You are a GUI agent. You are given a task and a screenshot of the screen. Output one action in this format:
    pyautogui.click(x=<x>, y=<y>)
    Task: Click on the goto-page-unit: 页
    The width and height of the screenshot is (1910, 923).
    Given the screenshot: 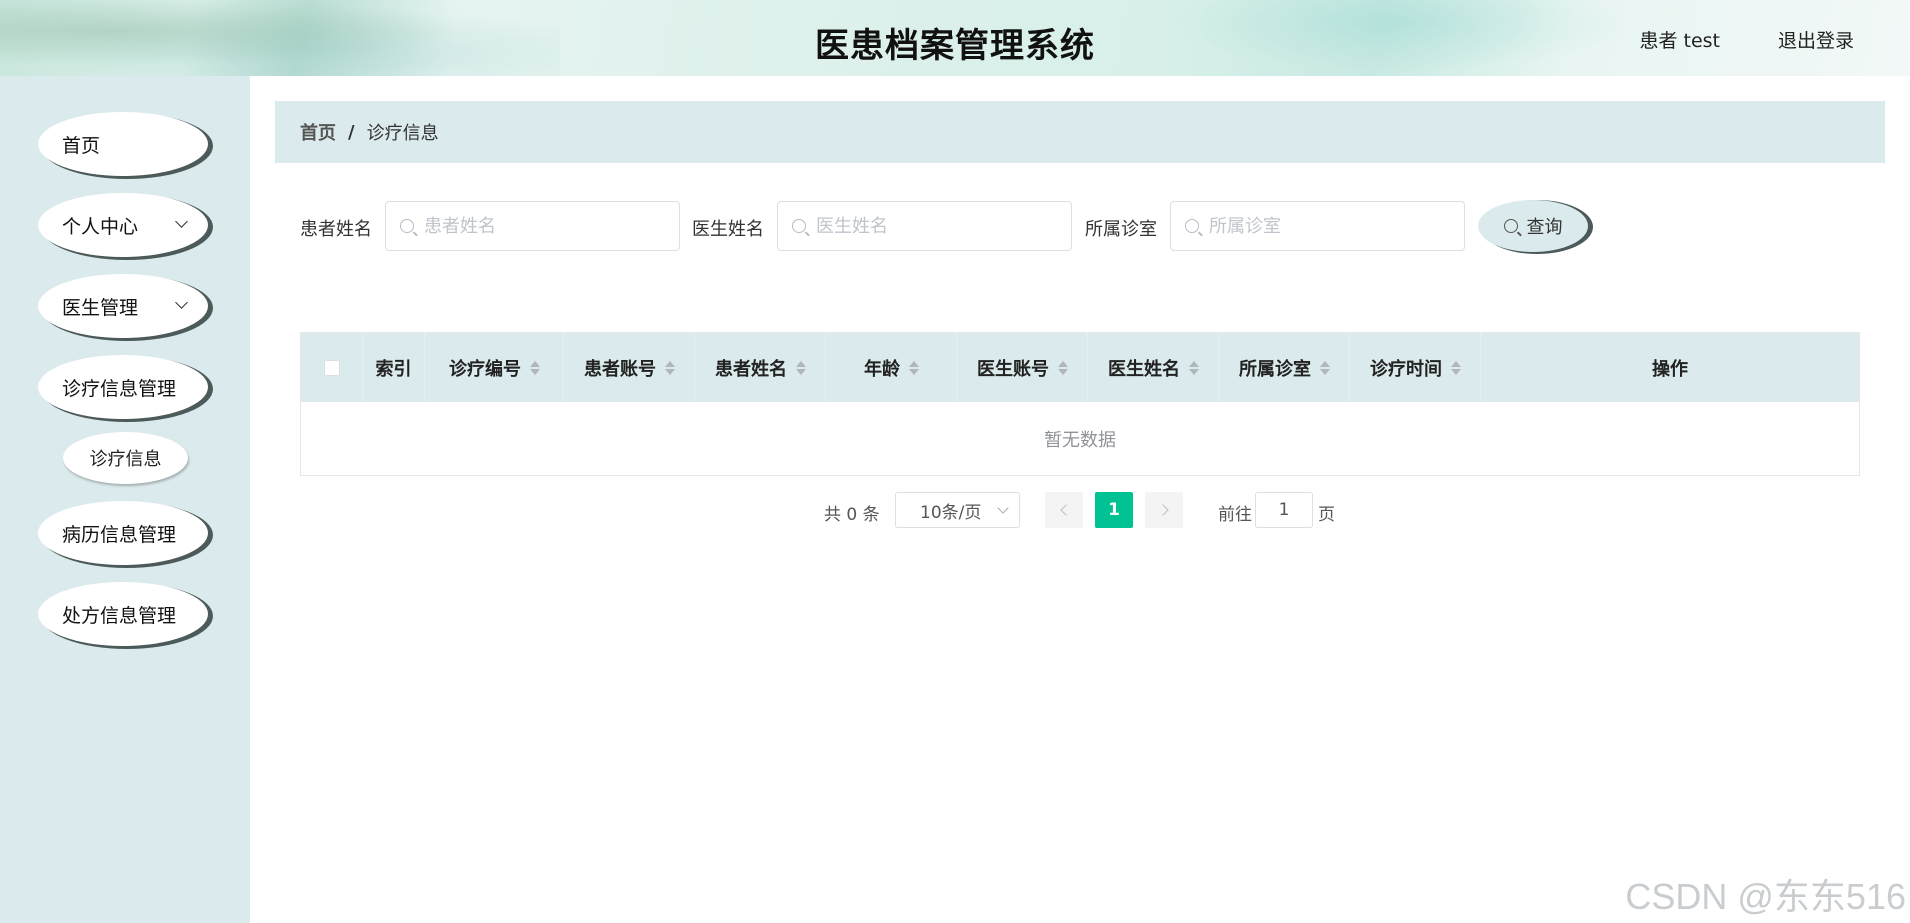 What is the action you would take?
    pyautogui.click(x=1326, y=515)
    